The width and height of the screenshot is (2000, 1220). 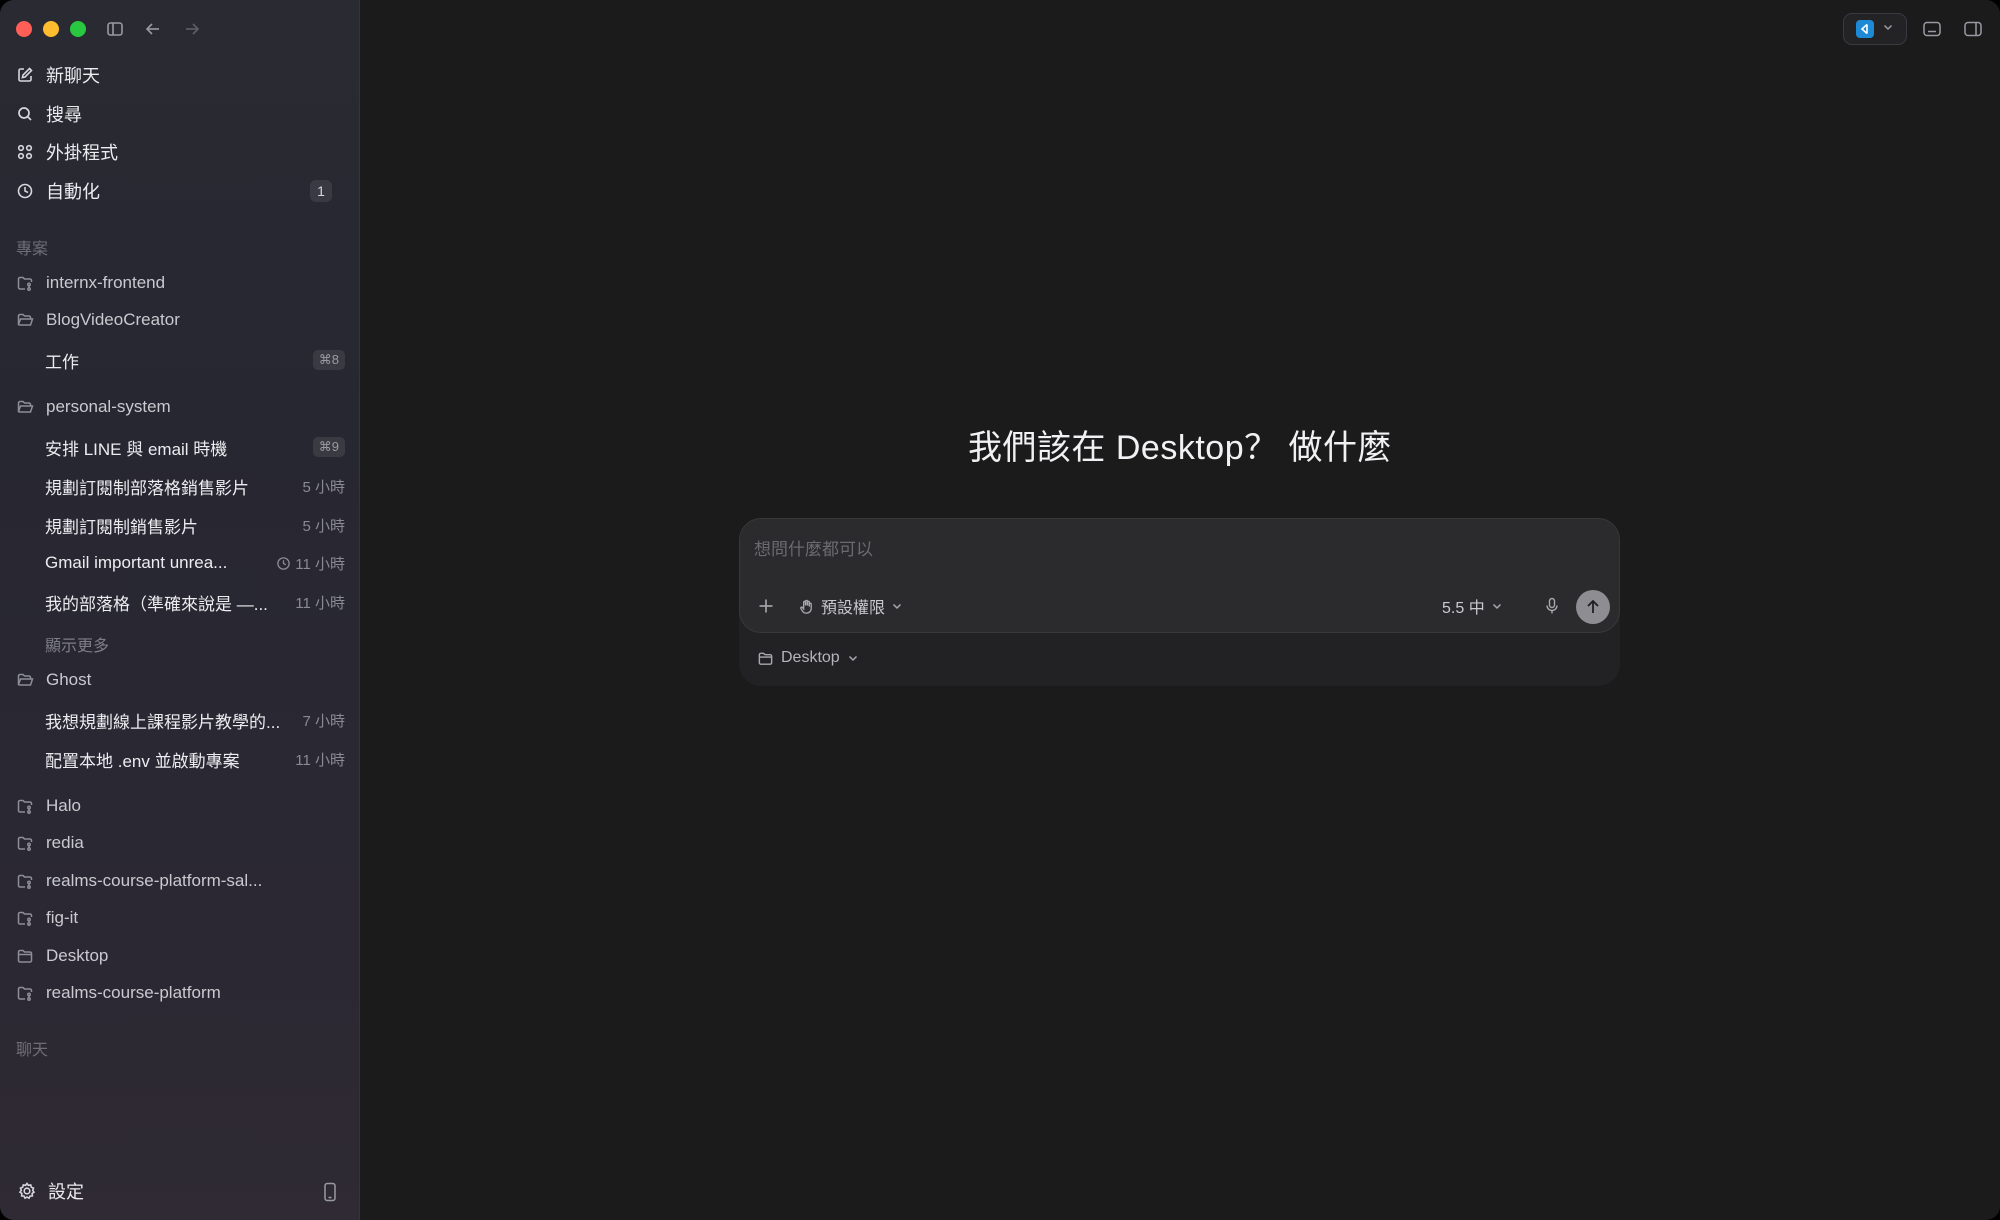 I want to click on settings-label: 設定, so click(x=66, y=1192).